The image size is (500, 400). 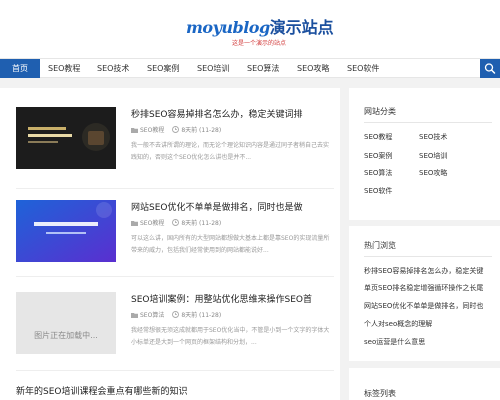 What do you see at coordinates (217, 113) in the screenshot?
I see `article-title: 秒排SEO容易掉排名怎么办，稳定关键词排` at bounding box center [217, 113].